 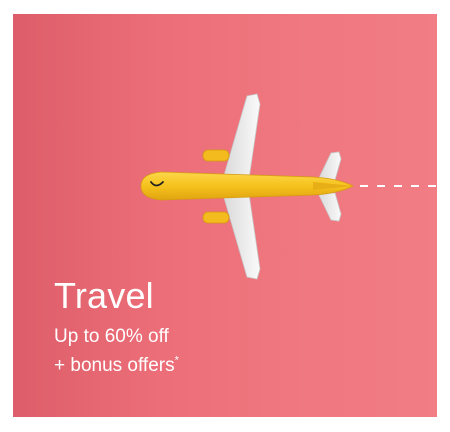 What do you see at coordinates (176, 360) in the screenshot?
I see `promo-asterisk: *` at bounding box center [176, 360].